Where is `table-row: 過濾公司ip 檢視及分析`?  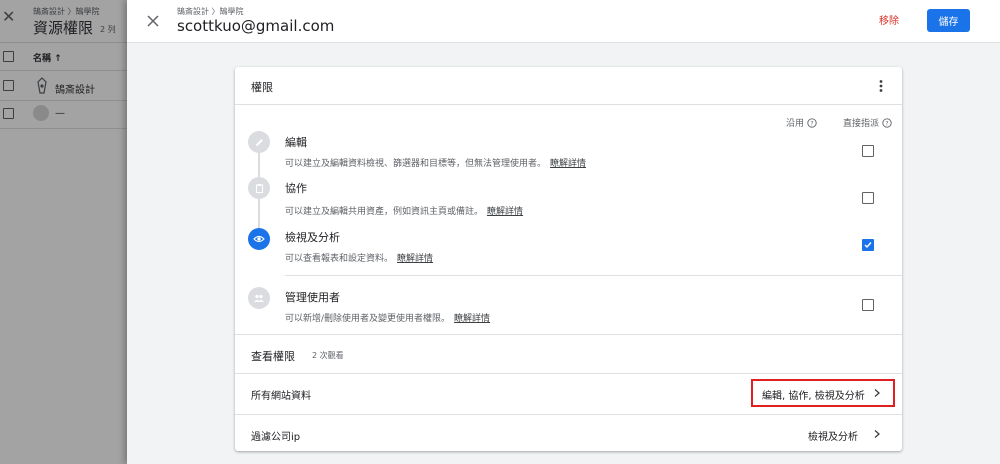 table-row: 過濾公司ip 檢視及分析 is located at coordinates (568, 435).